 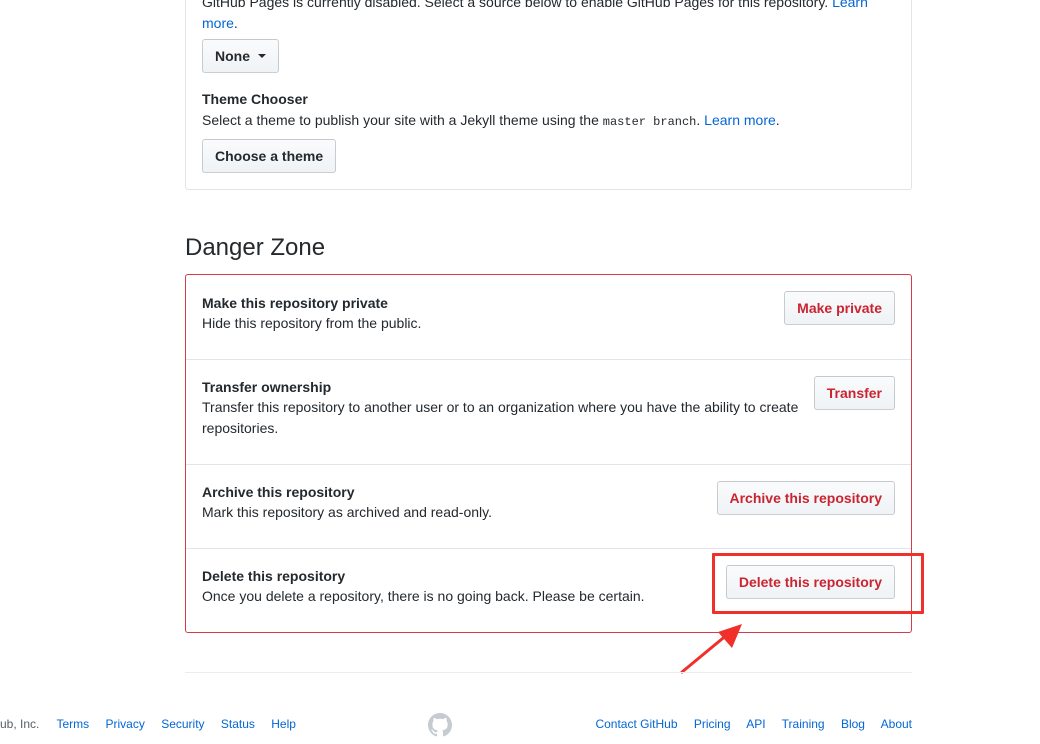 What do you see at coordinates (805, 498) in the screenshot?
I see `archive-repository-button: Archive this repository` at bounding box center [805, 498].